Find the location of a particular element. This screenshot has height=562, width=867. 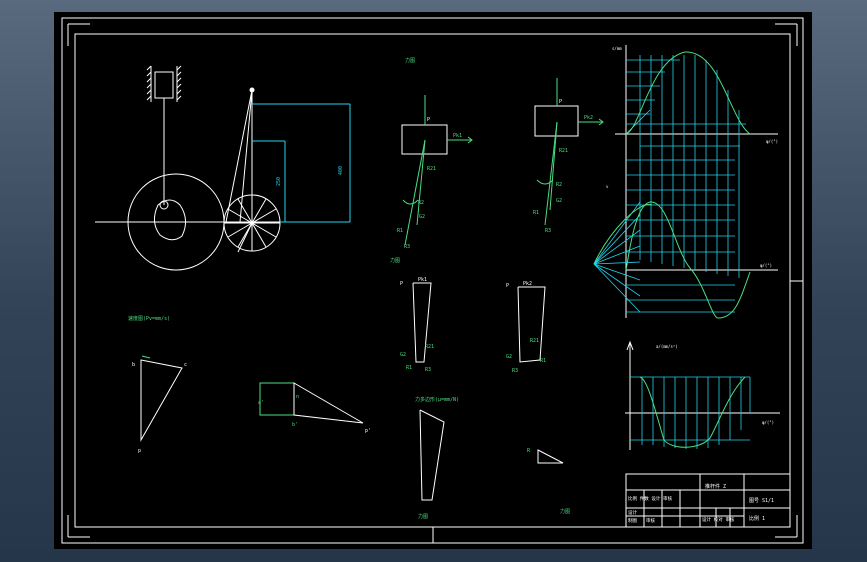

svg-text: p is located at coordinates (139, 451).